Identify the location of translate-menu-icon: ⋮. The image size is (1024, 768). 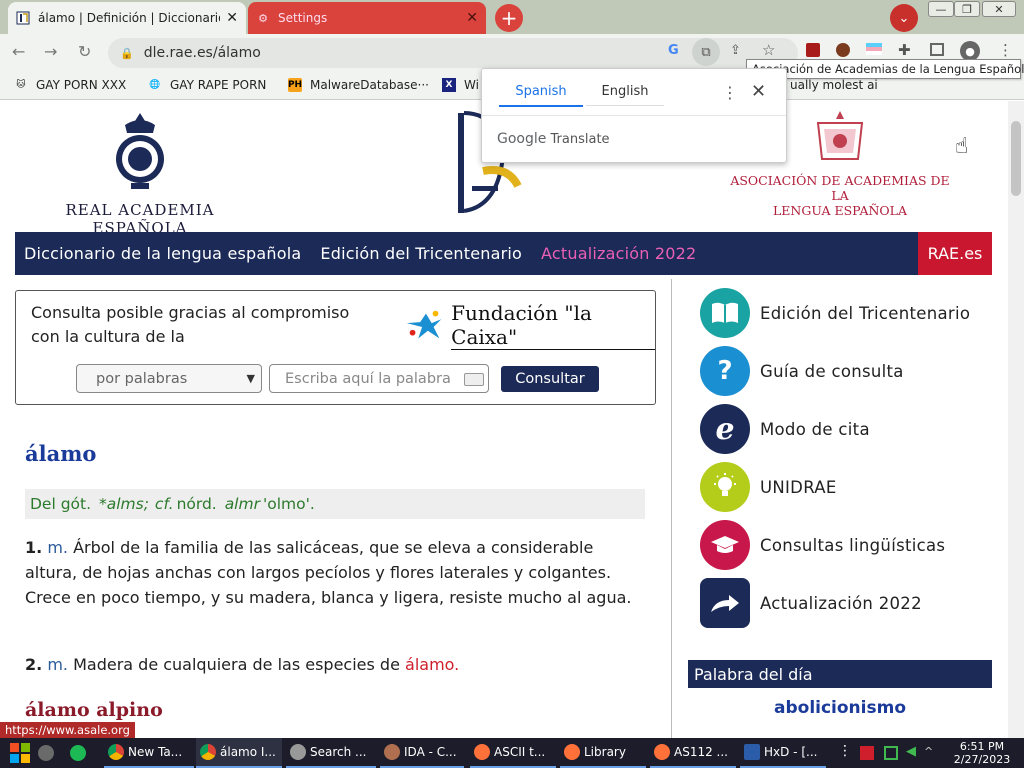
(730, 92).